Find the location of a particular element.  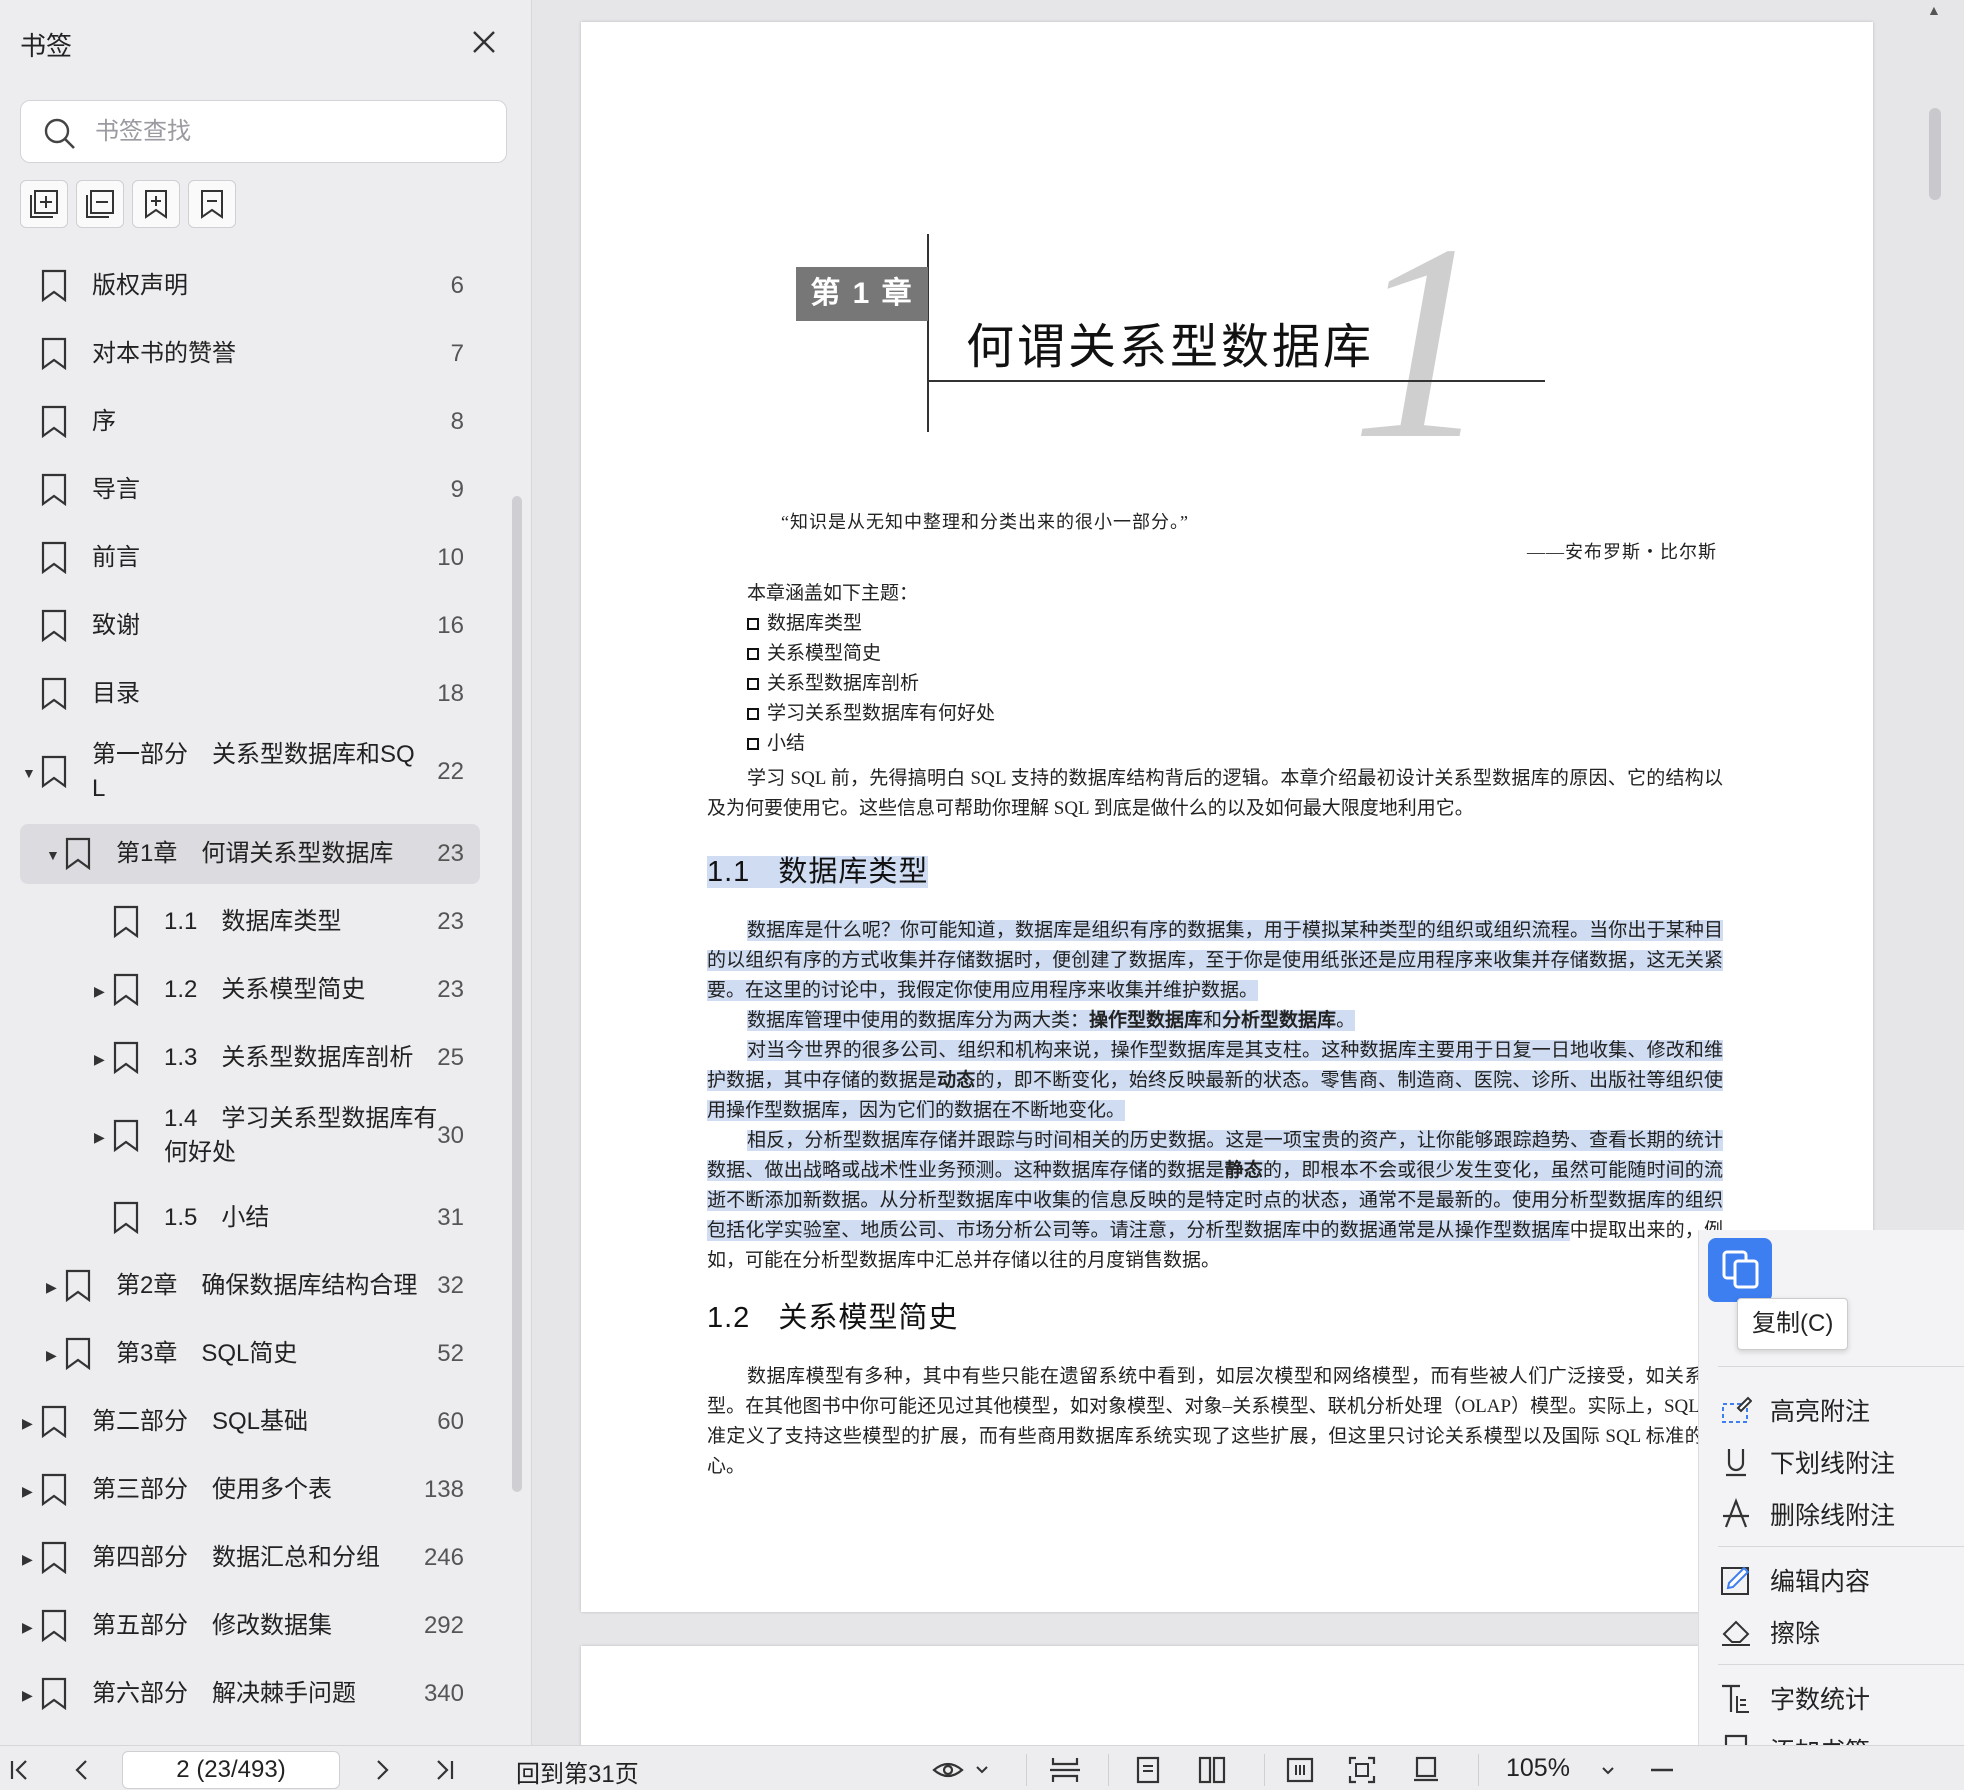

toc-item: 1.1 数据库类型 23 is located at coordinates (250, 922).